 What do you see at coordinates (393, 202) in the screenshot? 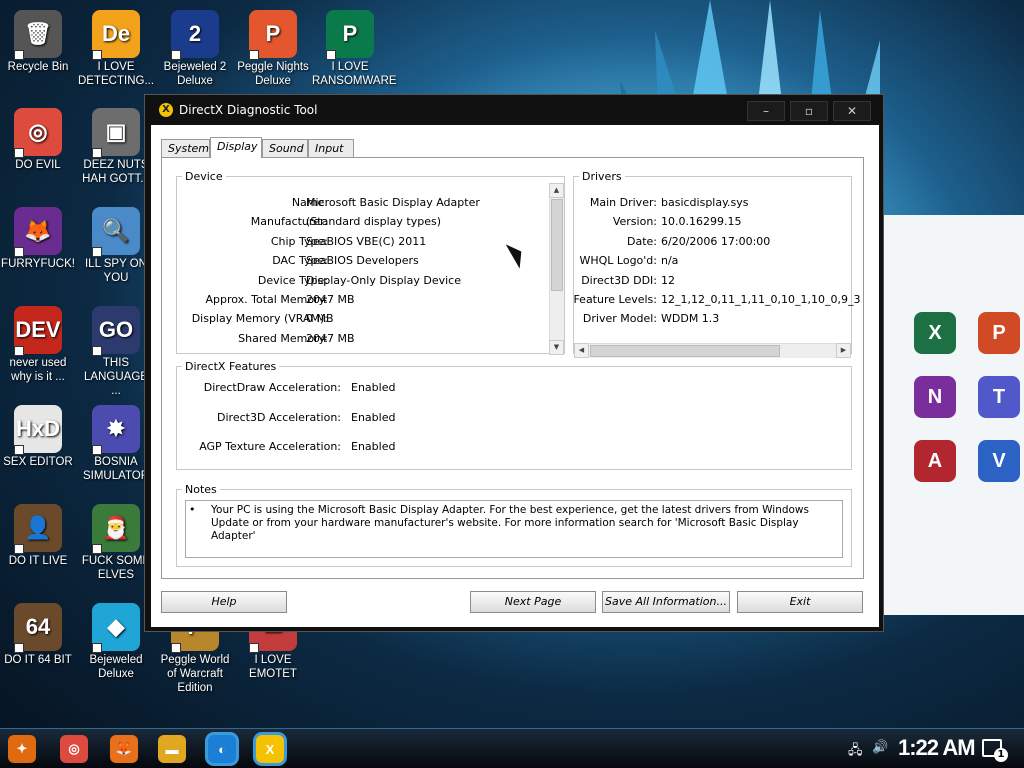
I see `field-value: Microsoft Basic Display Adapter` at bounding box center [393, 202].